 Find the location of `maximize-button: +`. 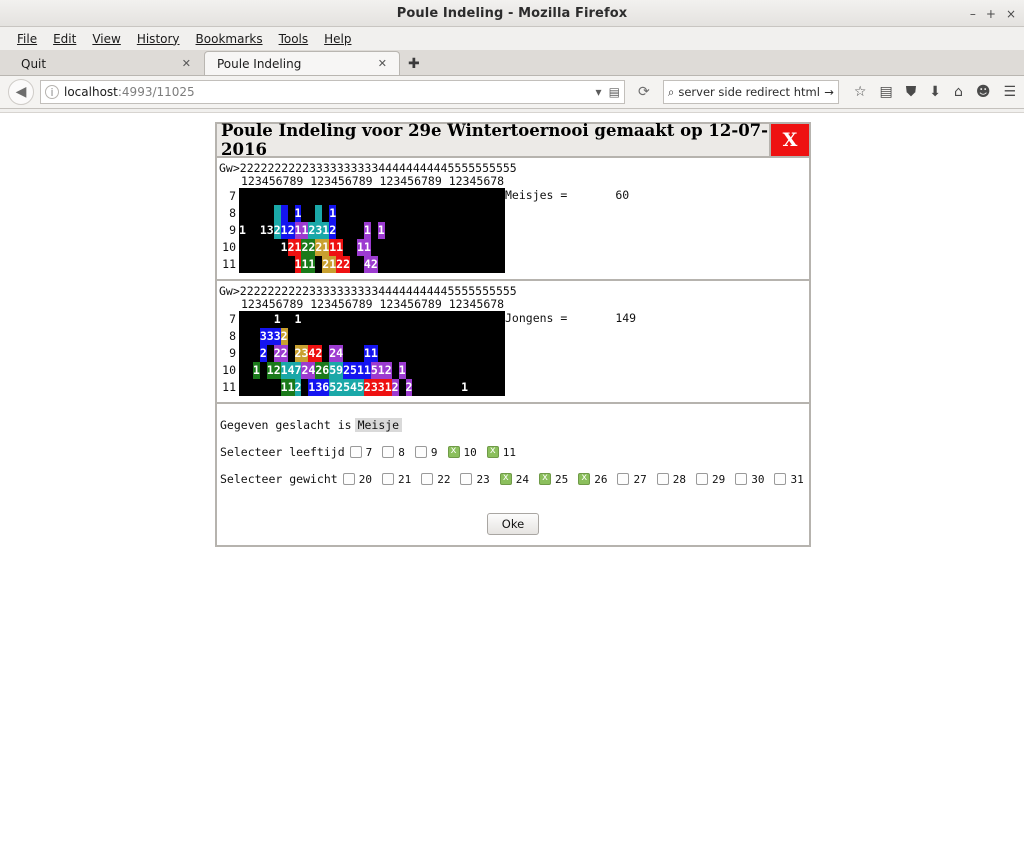

maximize-button: + is located at coordinates (991, 14).